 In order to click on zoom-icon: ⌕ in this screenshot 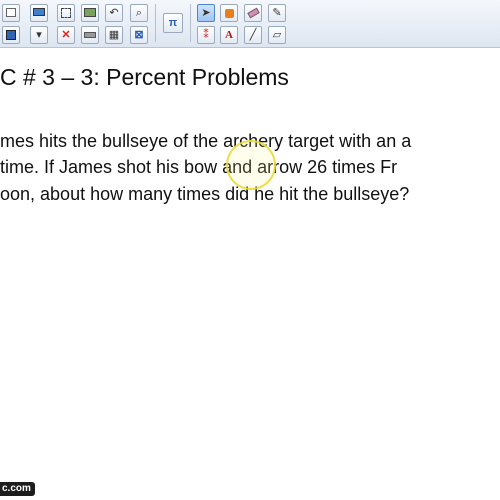, I will do `click(139, 13)`.